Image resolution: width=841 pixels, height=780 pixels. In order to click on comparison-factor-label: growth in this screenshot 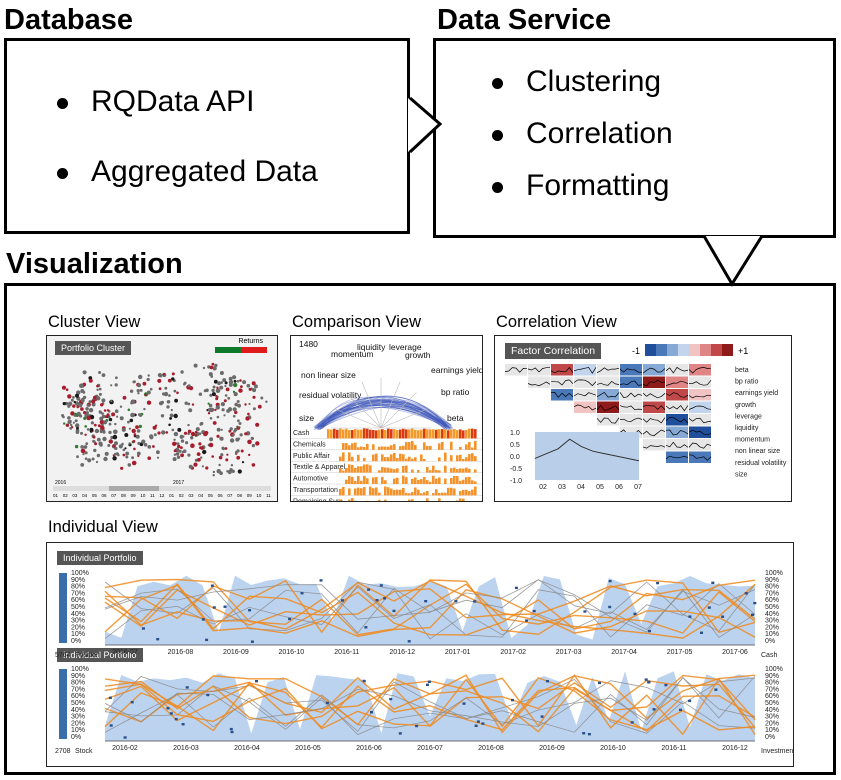, I will do `click(418, 355)`.